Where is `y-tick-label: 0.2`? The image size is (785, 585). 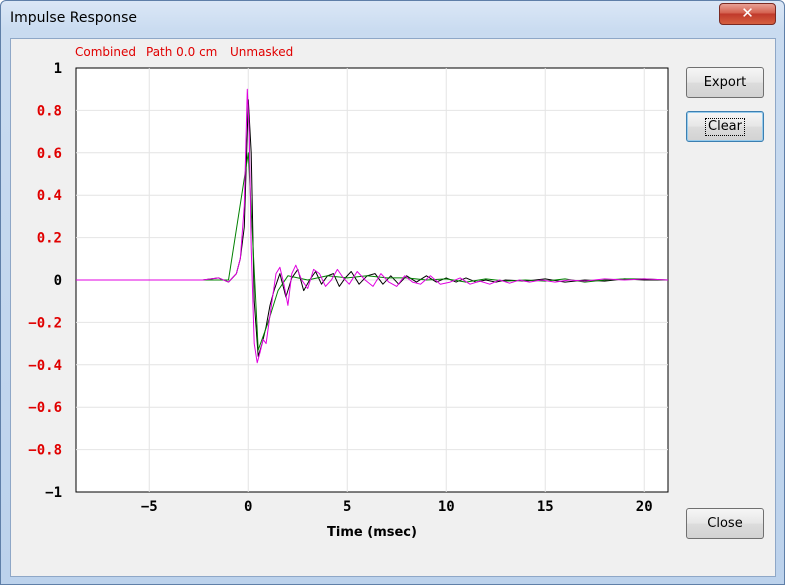 y-tick-label: 0.2 is located at coordinates (49, 239).